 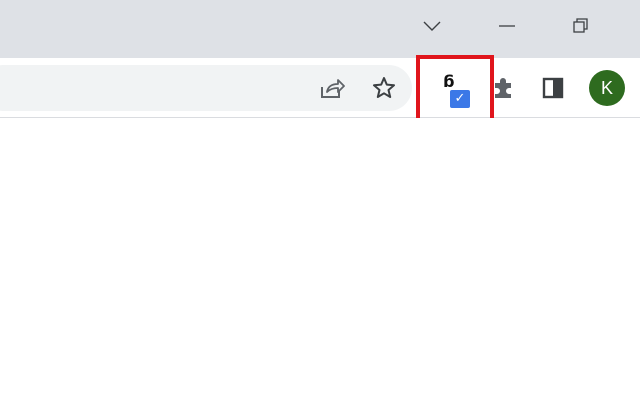 I want to click on profile-avatar: K, so click(x=607, y=88).